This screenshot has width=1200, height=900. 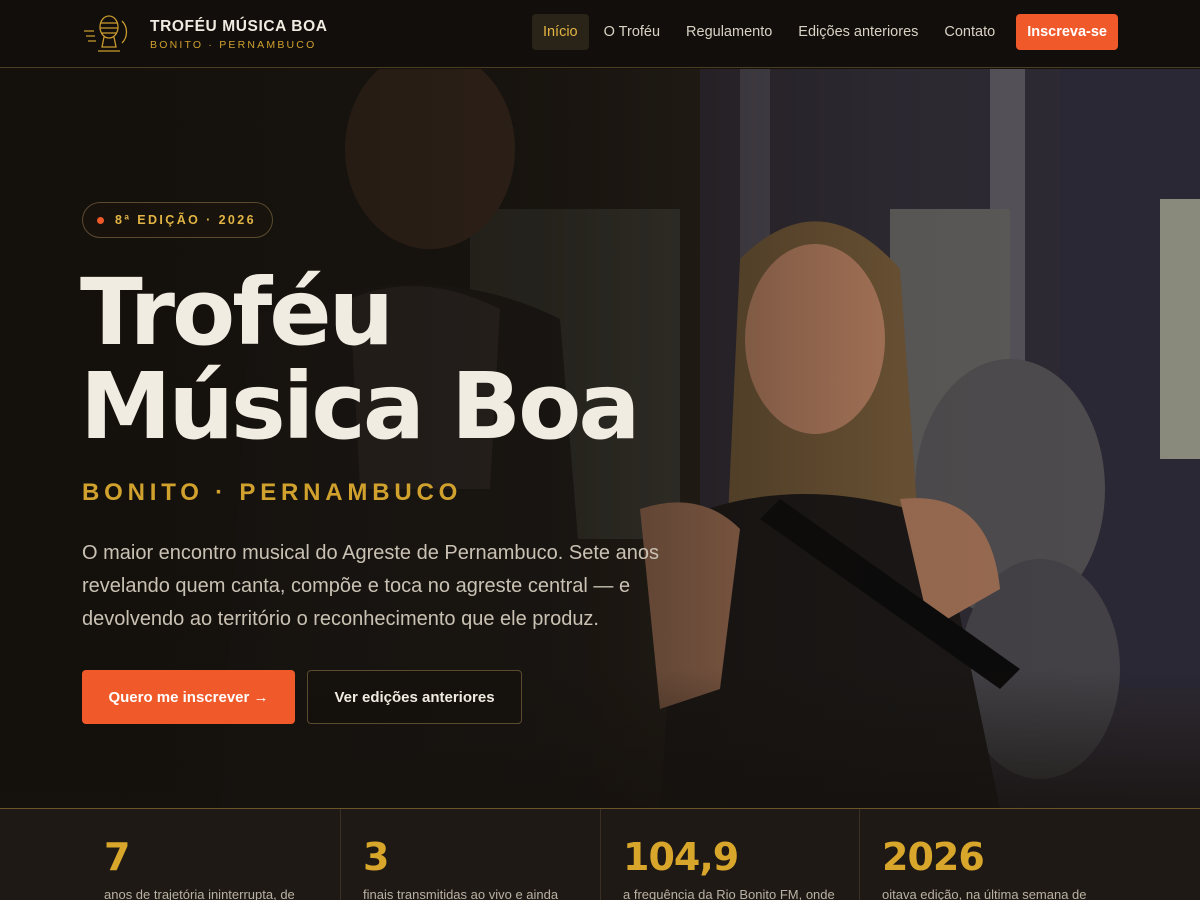 I want to click on hero-location: BONITO · PERNAMBUCO, so click(x=272, y=492).